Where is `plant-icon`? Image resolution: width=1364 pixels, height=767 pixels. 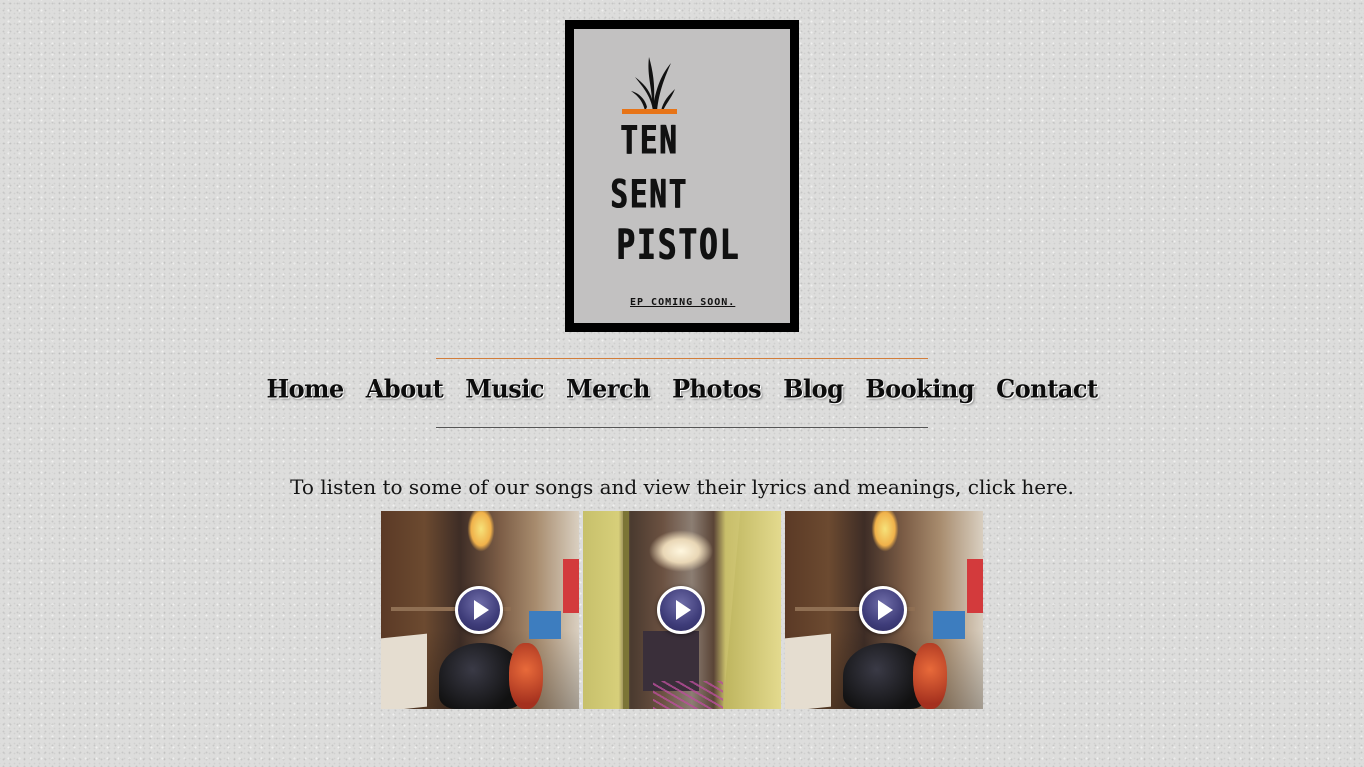
plant-icon is located at coordinates (653, 84).